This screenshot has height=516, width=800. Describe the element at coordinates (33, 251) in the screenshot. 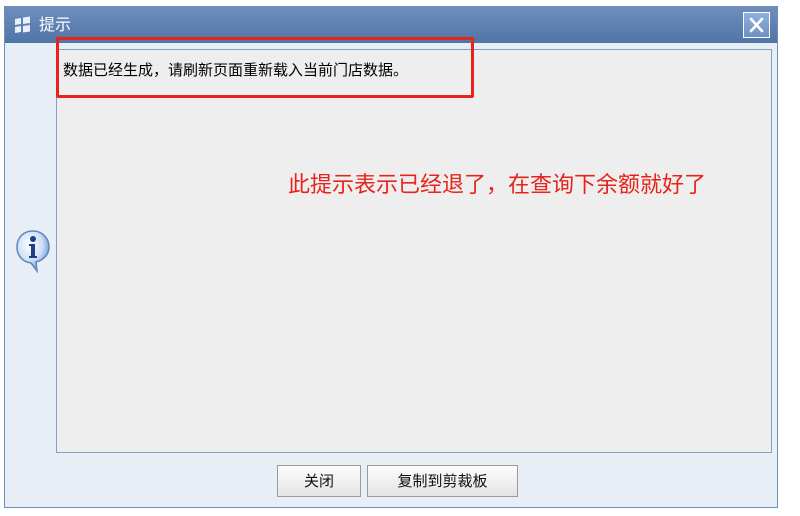

I see `info-icon` at that location.